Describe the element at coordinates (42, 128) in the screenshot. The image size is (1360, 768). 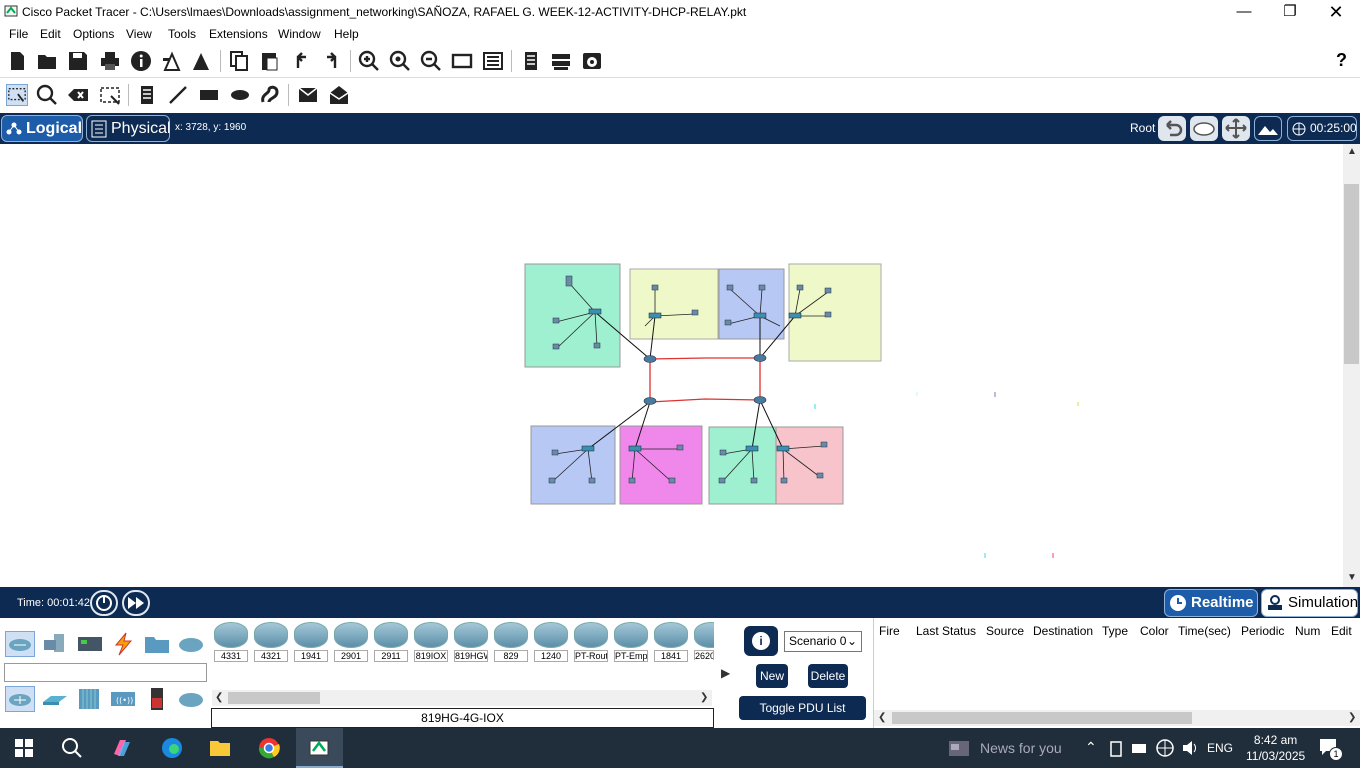
I see `logical-view-tab: Logical` at that location.